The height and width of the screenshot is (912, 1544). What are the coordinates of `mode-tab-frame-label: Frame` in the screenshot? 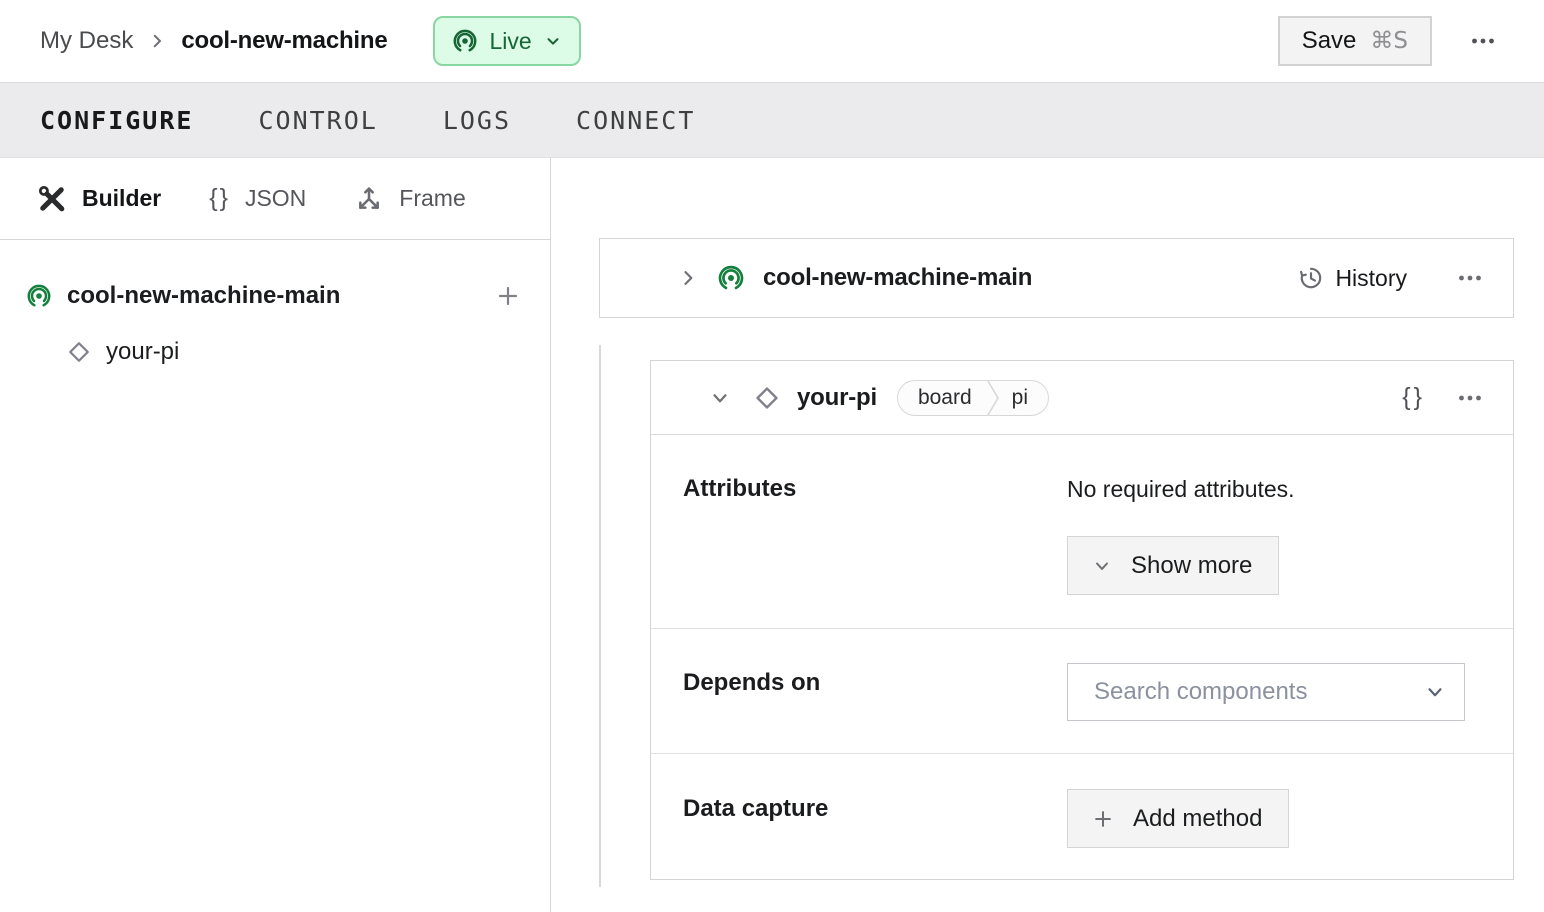 It's located at (432, 198).